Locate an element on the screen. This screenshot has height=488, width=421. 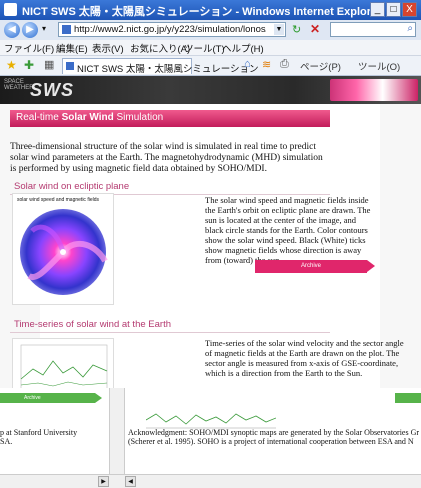
archive-button-green-right is located at coordinates (408, 398).